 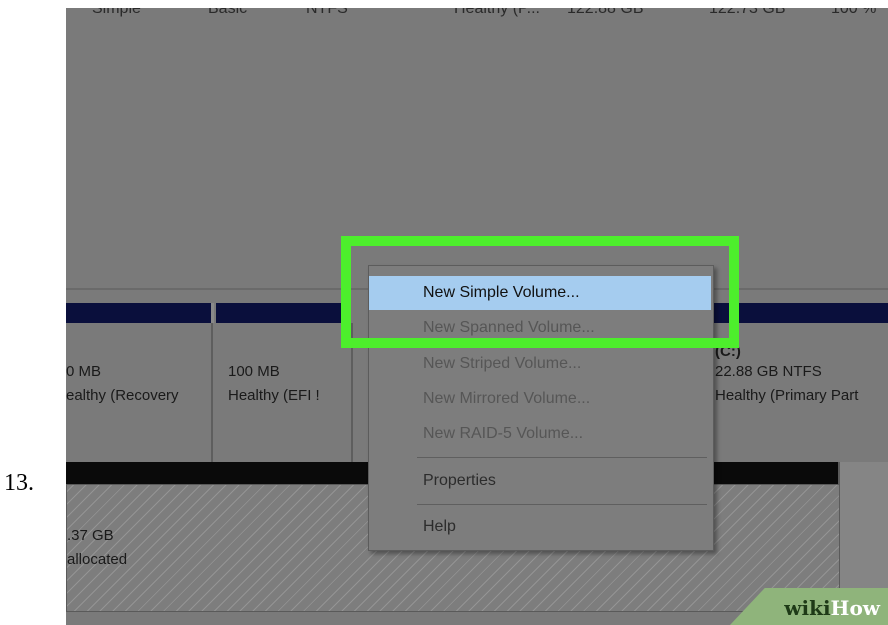 I want to click on menu-item-properties: Properties, so click(x=459, y=481).